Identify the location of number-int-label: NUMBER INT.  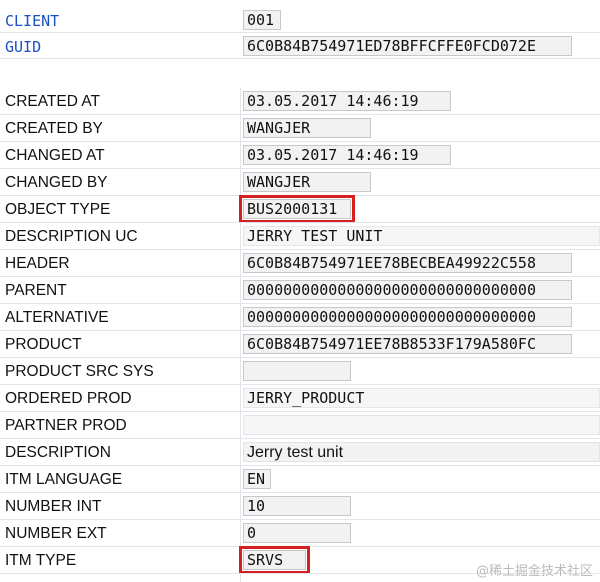
(53, 506).